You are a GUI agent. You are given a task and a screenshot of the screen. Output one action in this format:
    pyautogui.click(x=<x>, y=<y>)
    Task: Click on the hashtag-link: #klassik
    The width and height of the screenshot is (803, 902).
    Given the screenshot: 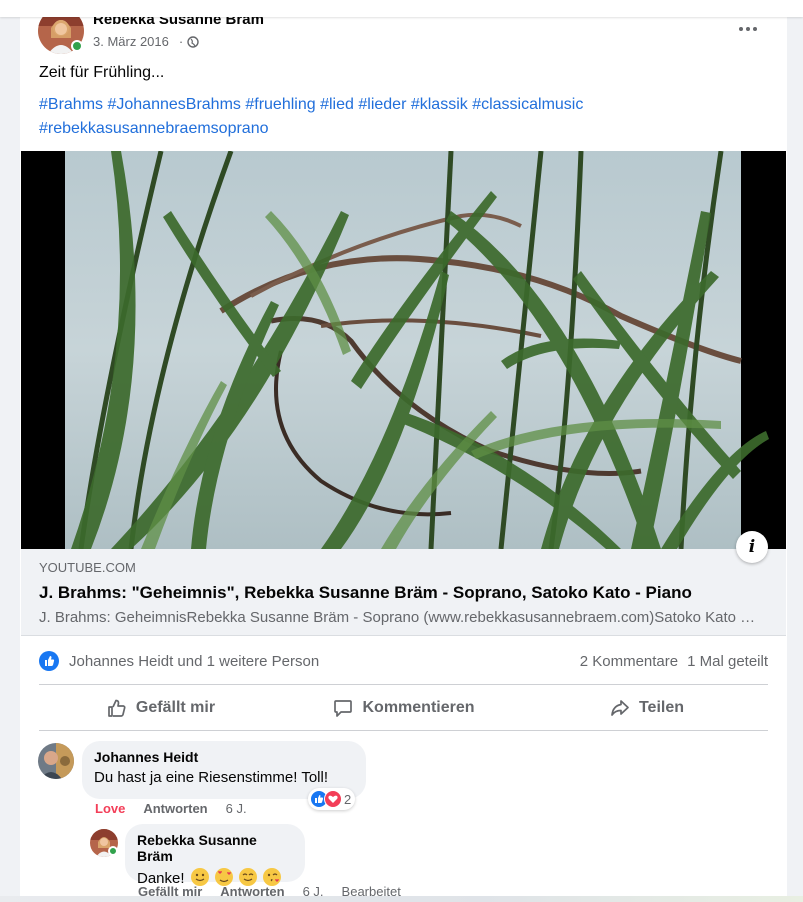 What is the action you would take?
    pyautogui.click(x=439, y=104)
    